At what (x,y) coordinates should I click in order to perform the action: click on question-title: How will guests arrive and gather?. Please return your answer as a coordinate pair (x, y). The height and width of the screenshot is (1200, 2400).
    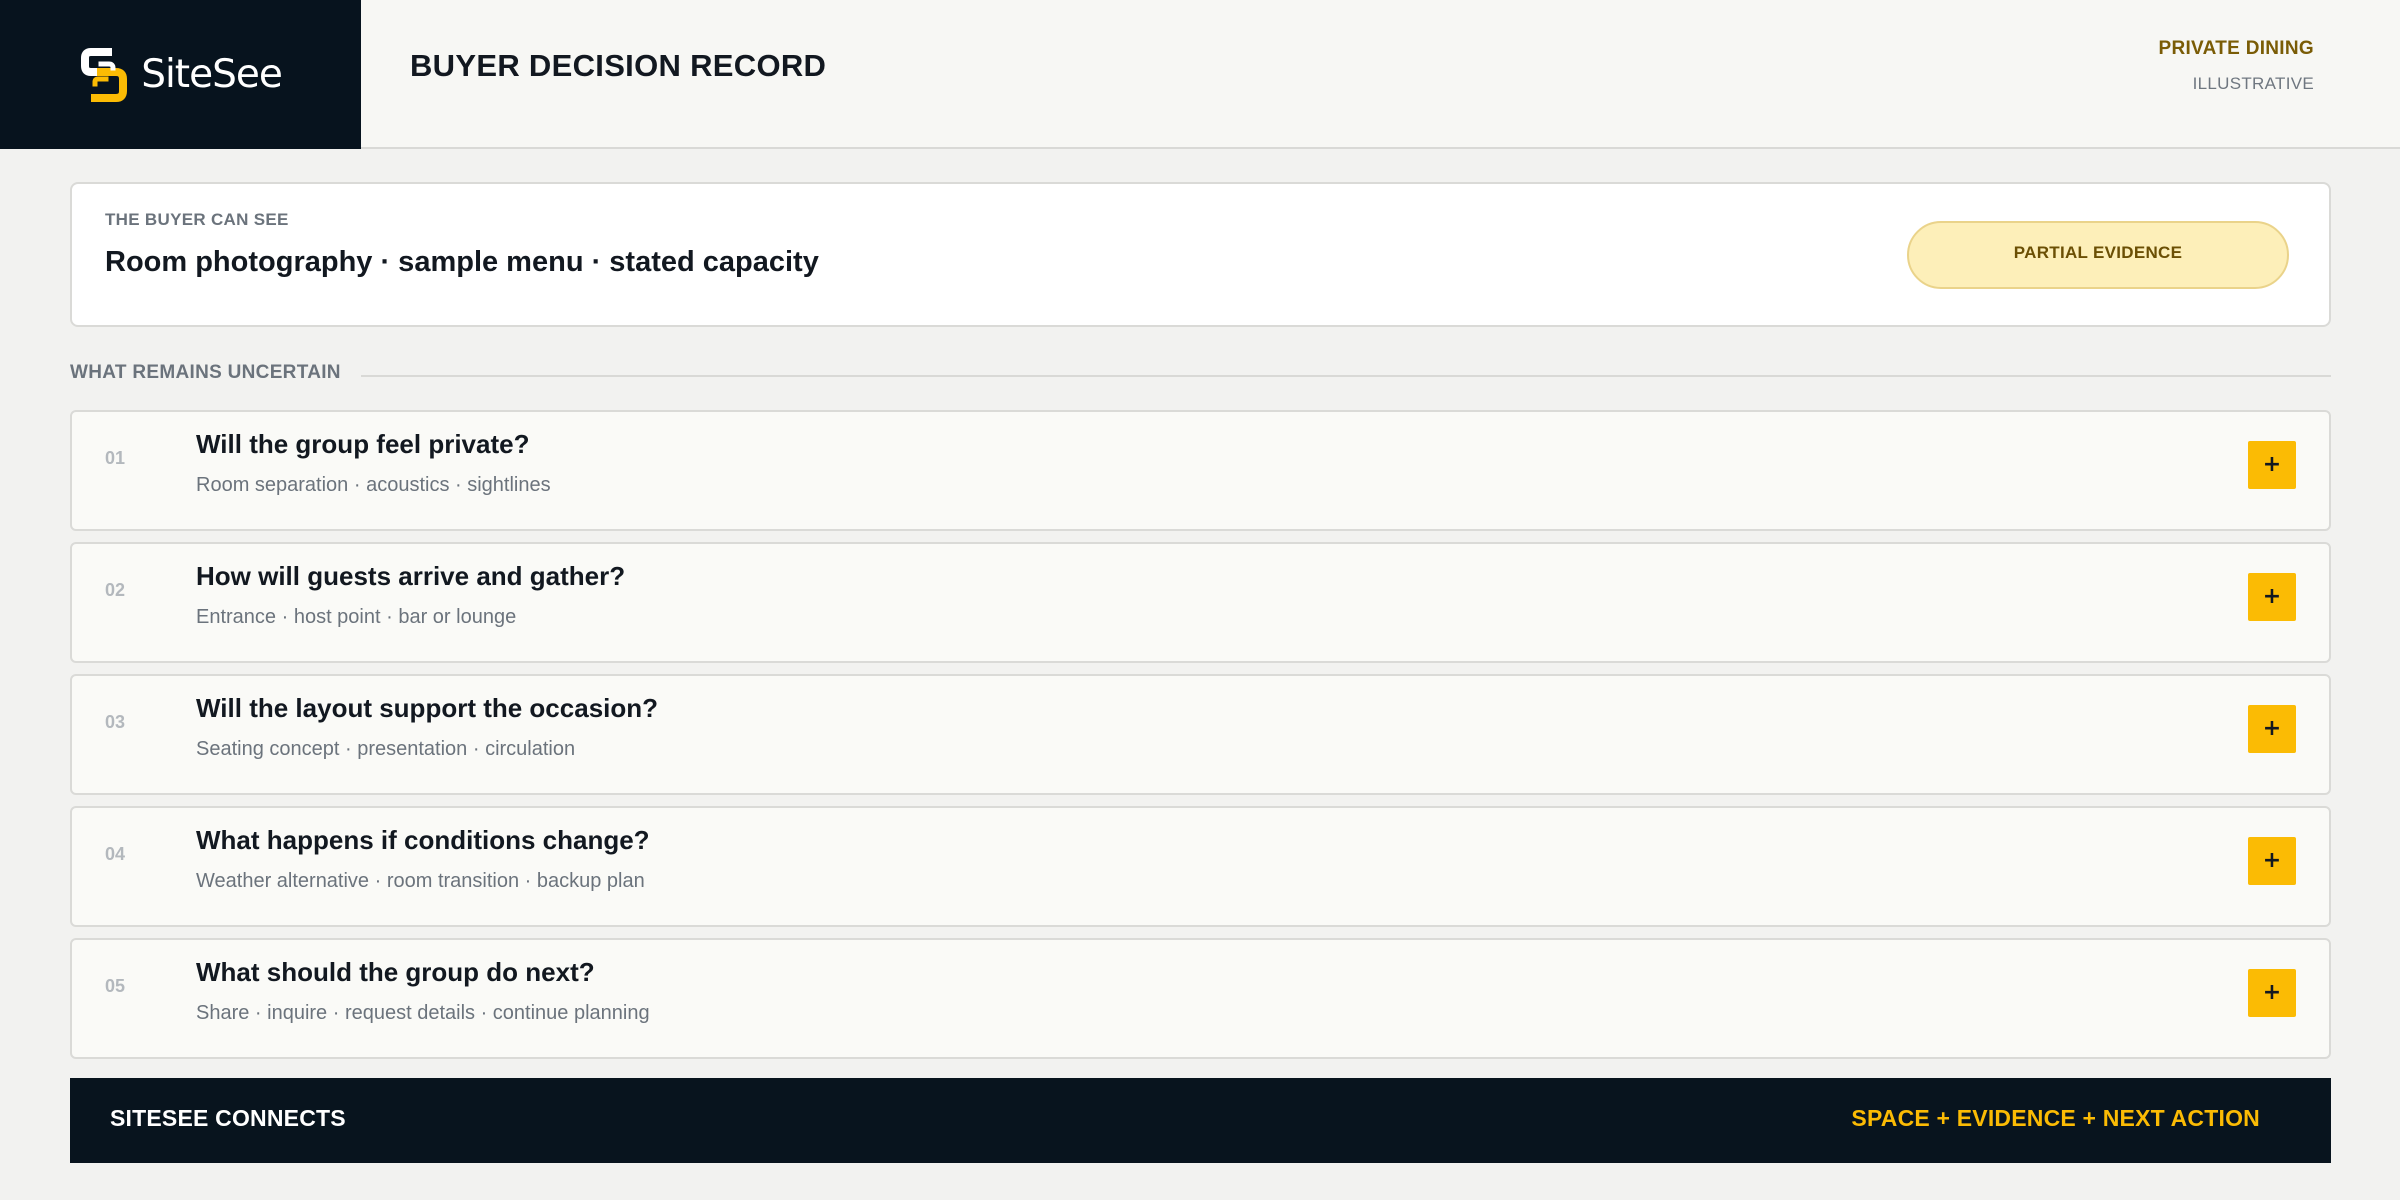
    Looking at the image, I should click on (411, 576).